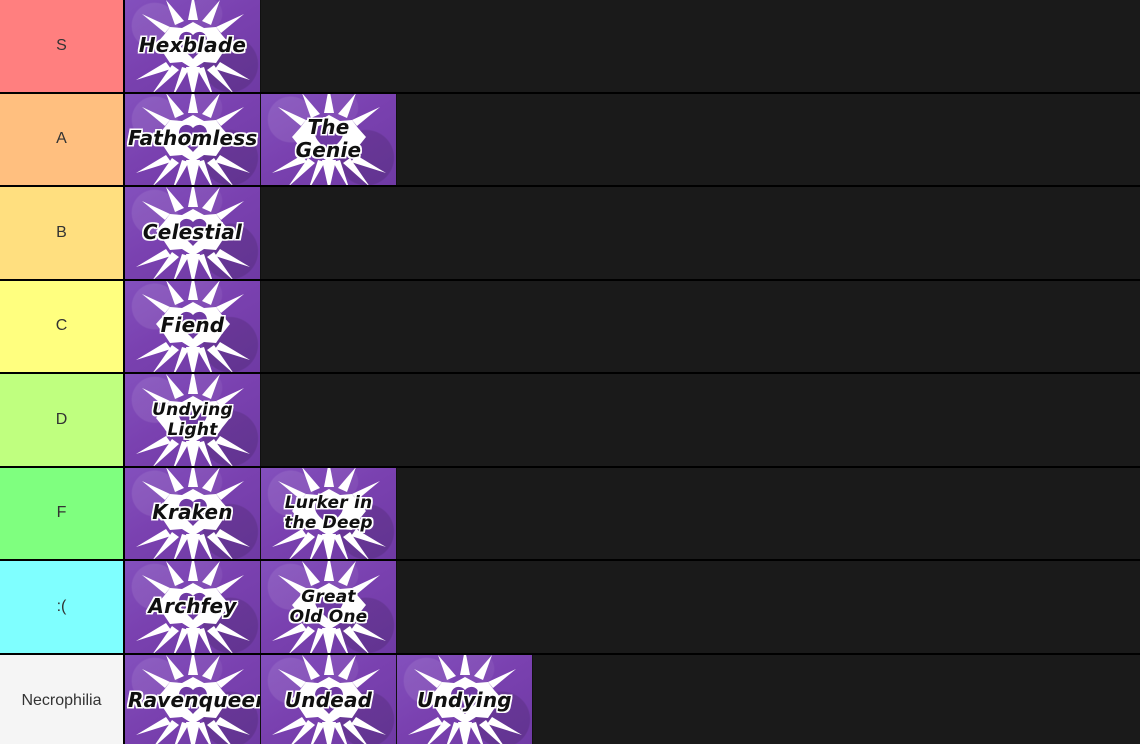 This screenshot has height=744, width=1140. I want to click on tier-row: C Fiend, so click(570, 327).